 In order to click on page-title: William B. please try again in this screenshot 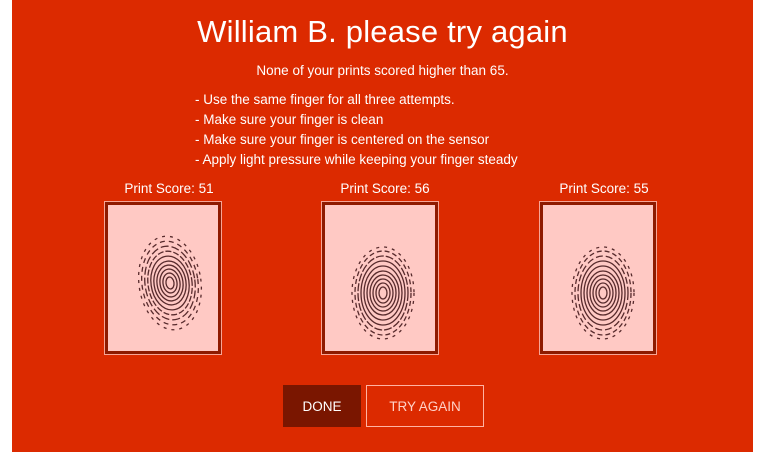, I will do `click(382, 31)`.